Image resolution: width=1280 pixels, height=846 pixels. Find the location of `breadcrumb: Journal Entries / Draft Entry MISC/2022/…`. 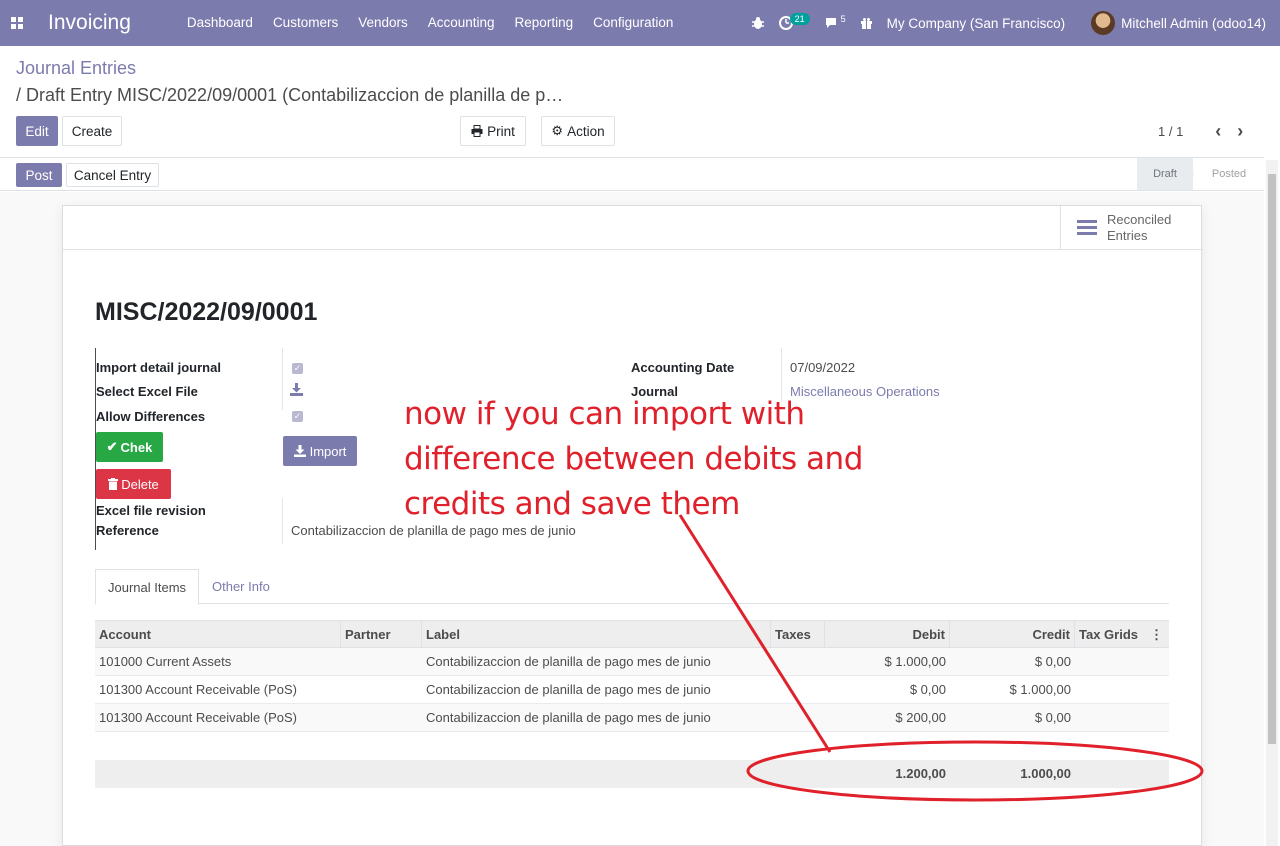

breadcrumb: Journal Entries / Draft Entry MISC/2022/… is located at coordinates (366, 82).